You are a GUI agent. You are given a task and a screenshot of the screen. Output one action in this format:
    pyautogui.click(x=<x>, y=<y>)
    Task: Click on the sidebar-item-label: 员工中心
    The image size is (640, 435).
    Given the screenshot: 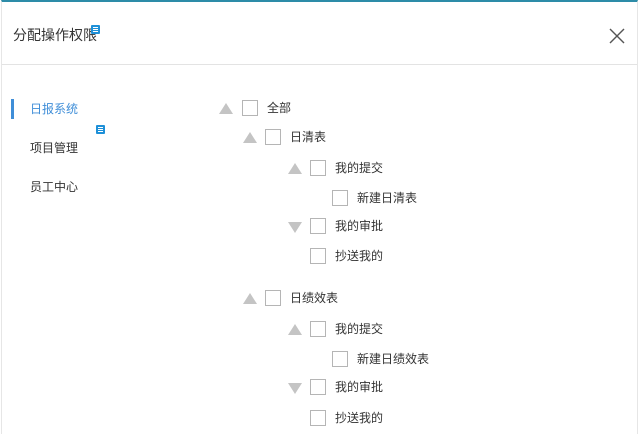 What is the action you would take?
    pyautogui.click(x=54, y=187)
    